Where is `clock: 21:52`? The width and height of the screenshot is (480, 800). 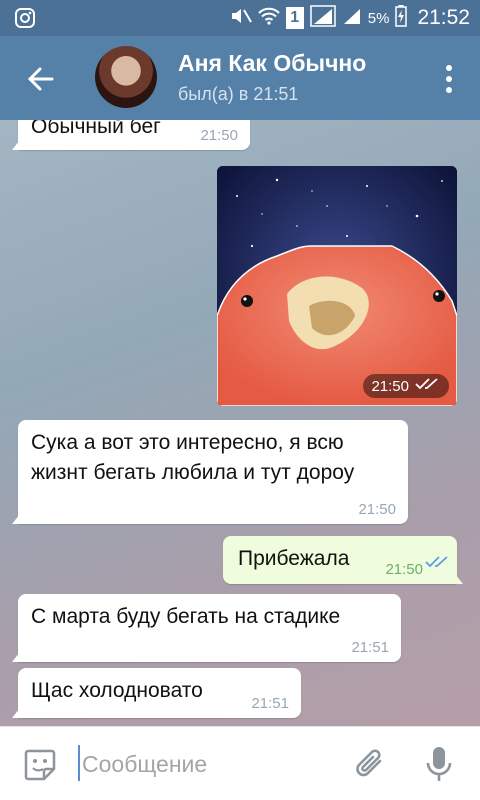
clock: 21:52 is located at coordinates (443, 17).